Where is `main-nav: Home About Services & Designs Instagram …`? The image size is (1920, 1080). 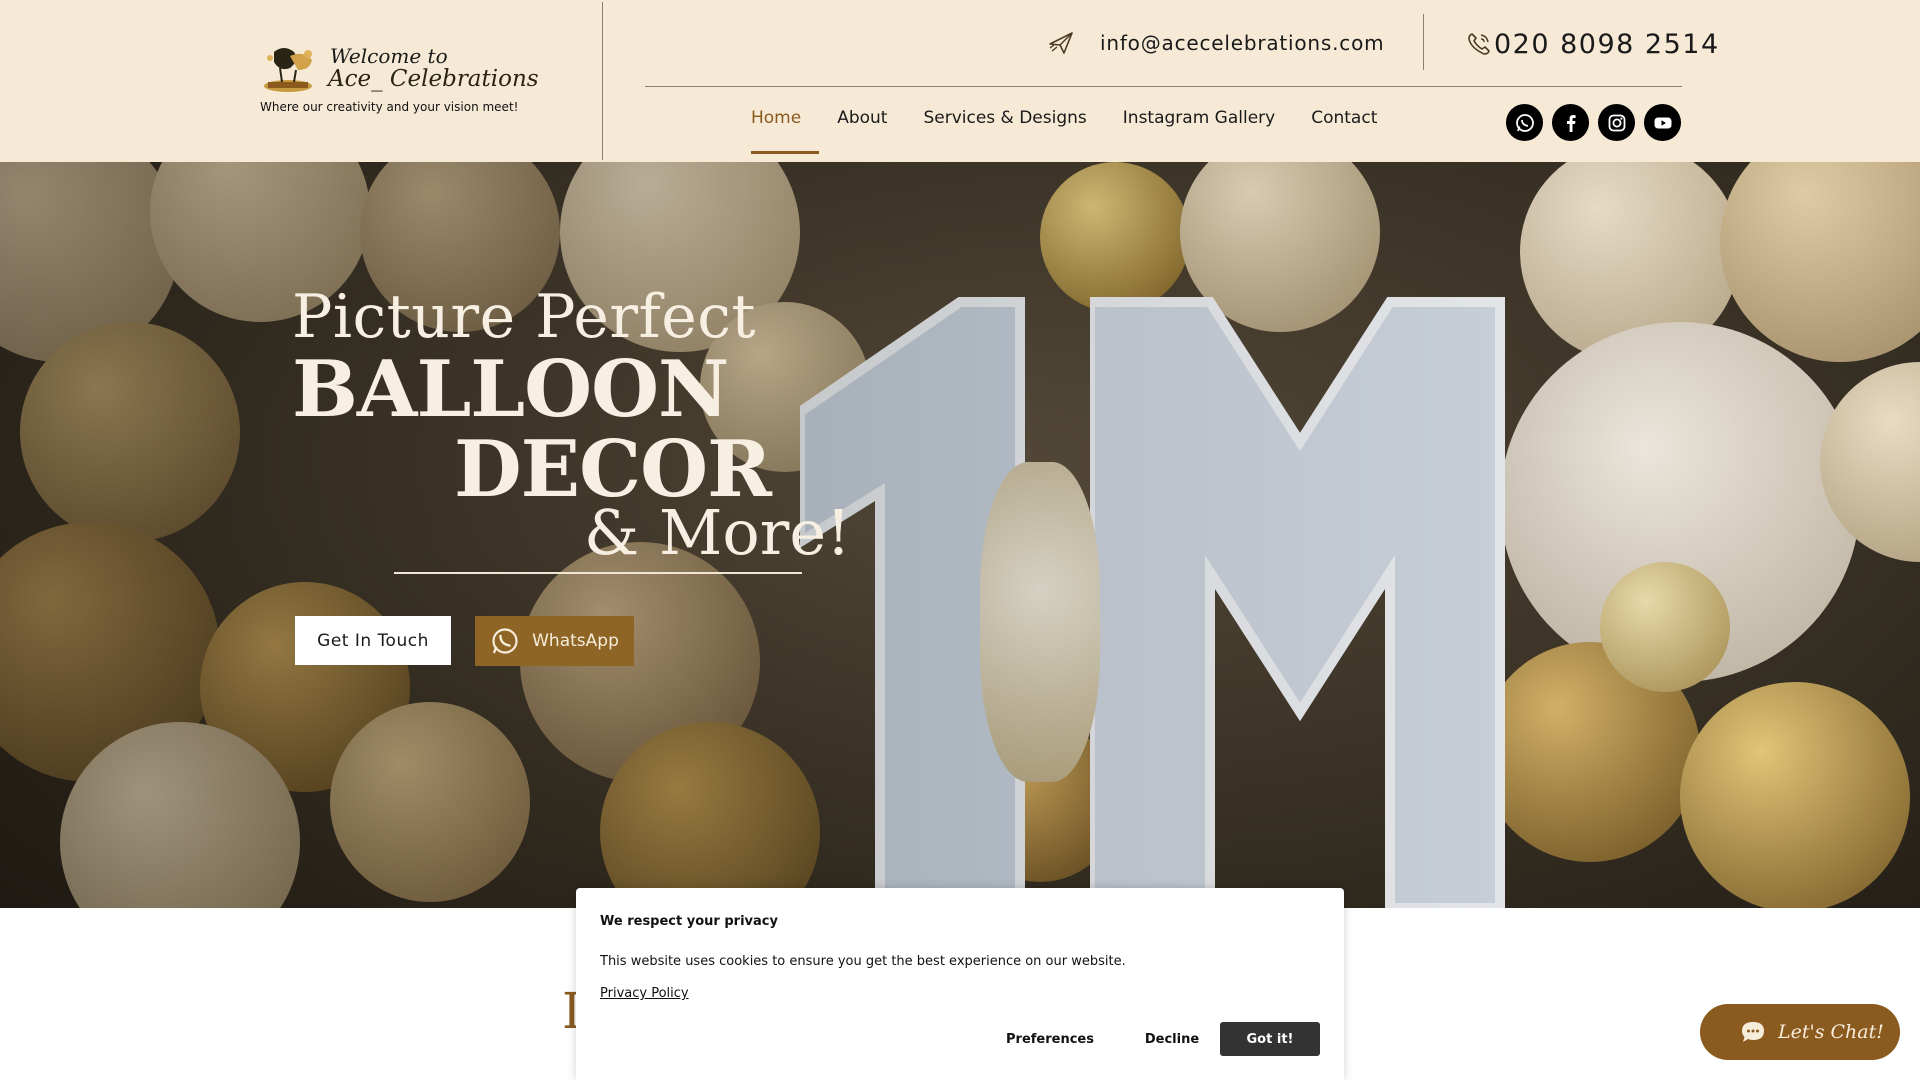
main-nav: Home About Services & Designs Instagram … is located at coordinates (1064, 128).